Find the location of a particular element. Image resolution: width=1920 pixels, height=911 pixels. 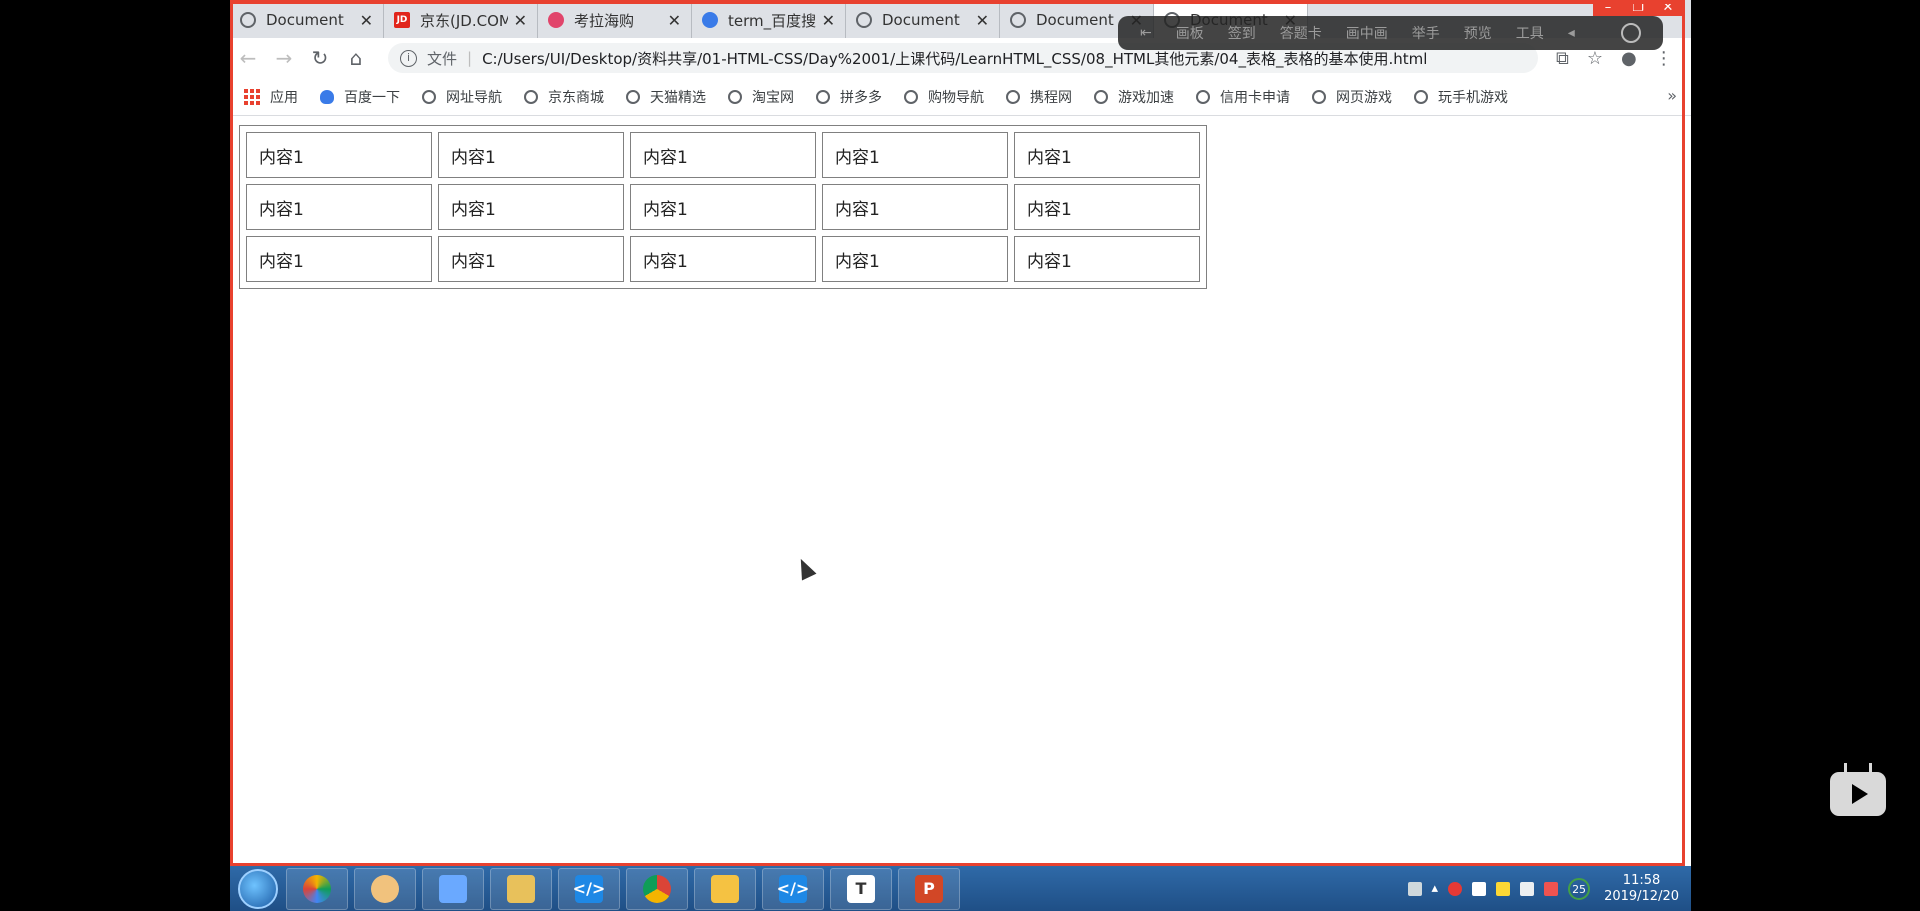

toolbar-item-pip: 画中画 is located at coordinates (1367, 33).